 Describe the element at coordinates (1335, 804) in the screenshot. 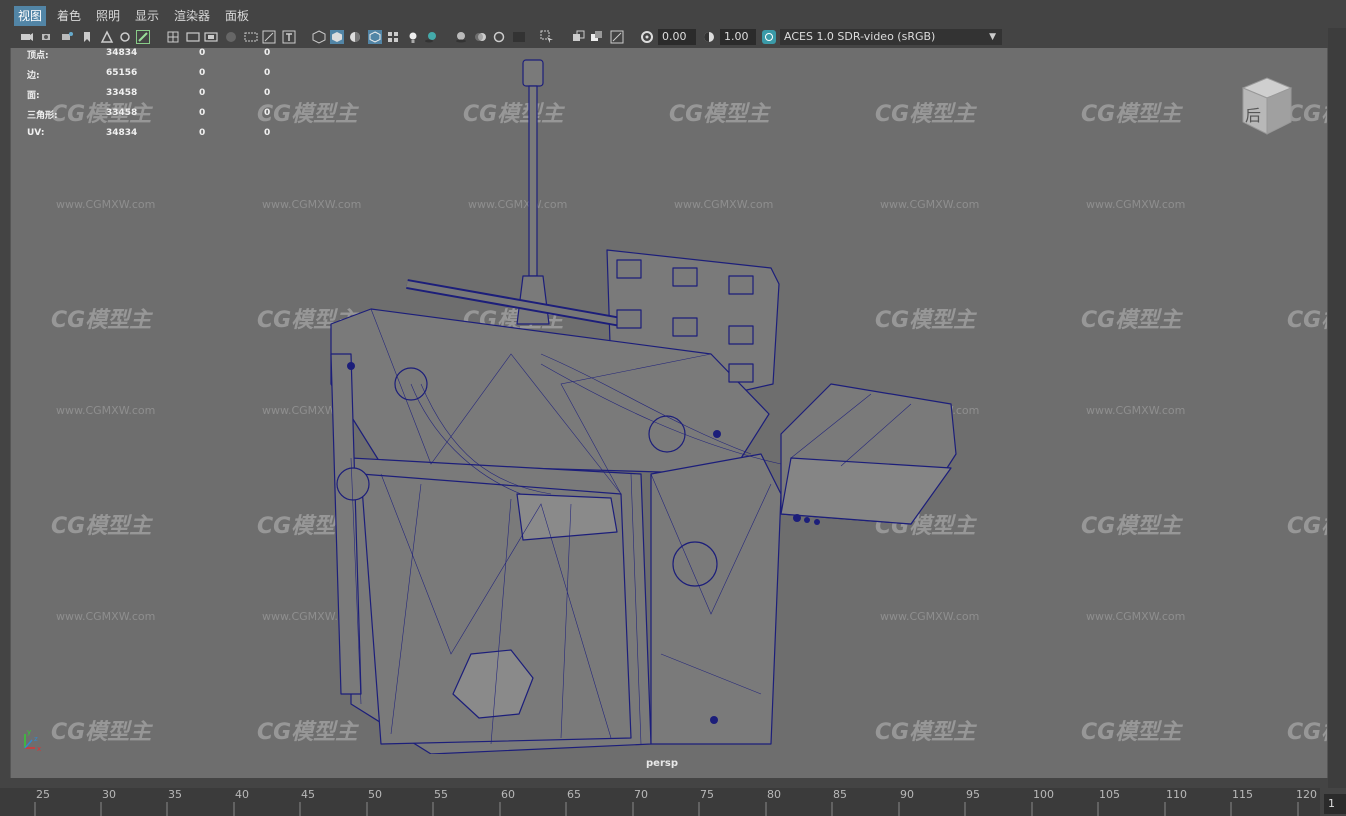

I see `current-frame-field: 1` at that location.